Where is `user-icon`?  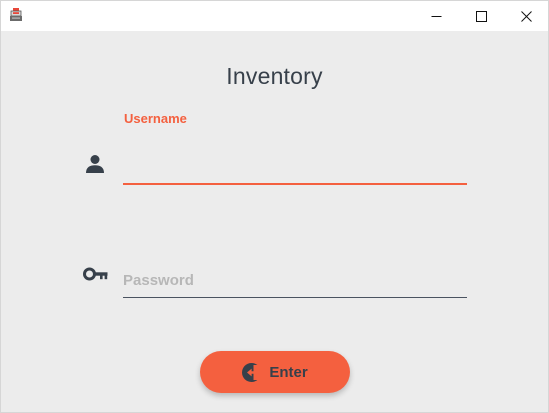
user-icon is located at coordinates (95, 164).